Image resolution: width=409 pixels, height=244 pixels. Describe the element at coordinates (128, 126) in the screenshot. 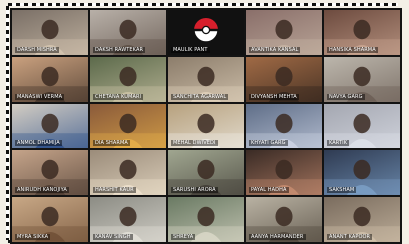

I see `participant-tile: DIA SHARMA` at that location.